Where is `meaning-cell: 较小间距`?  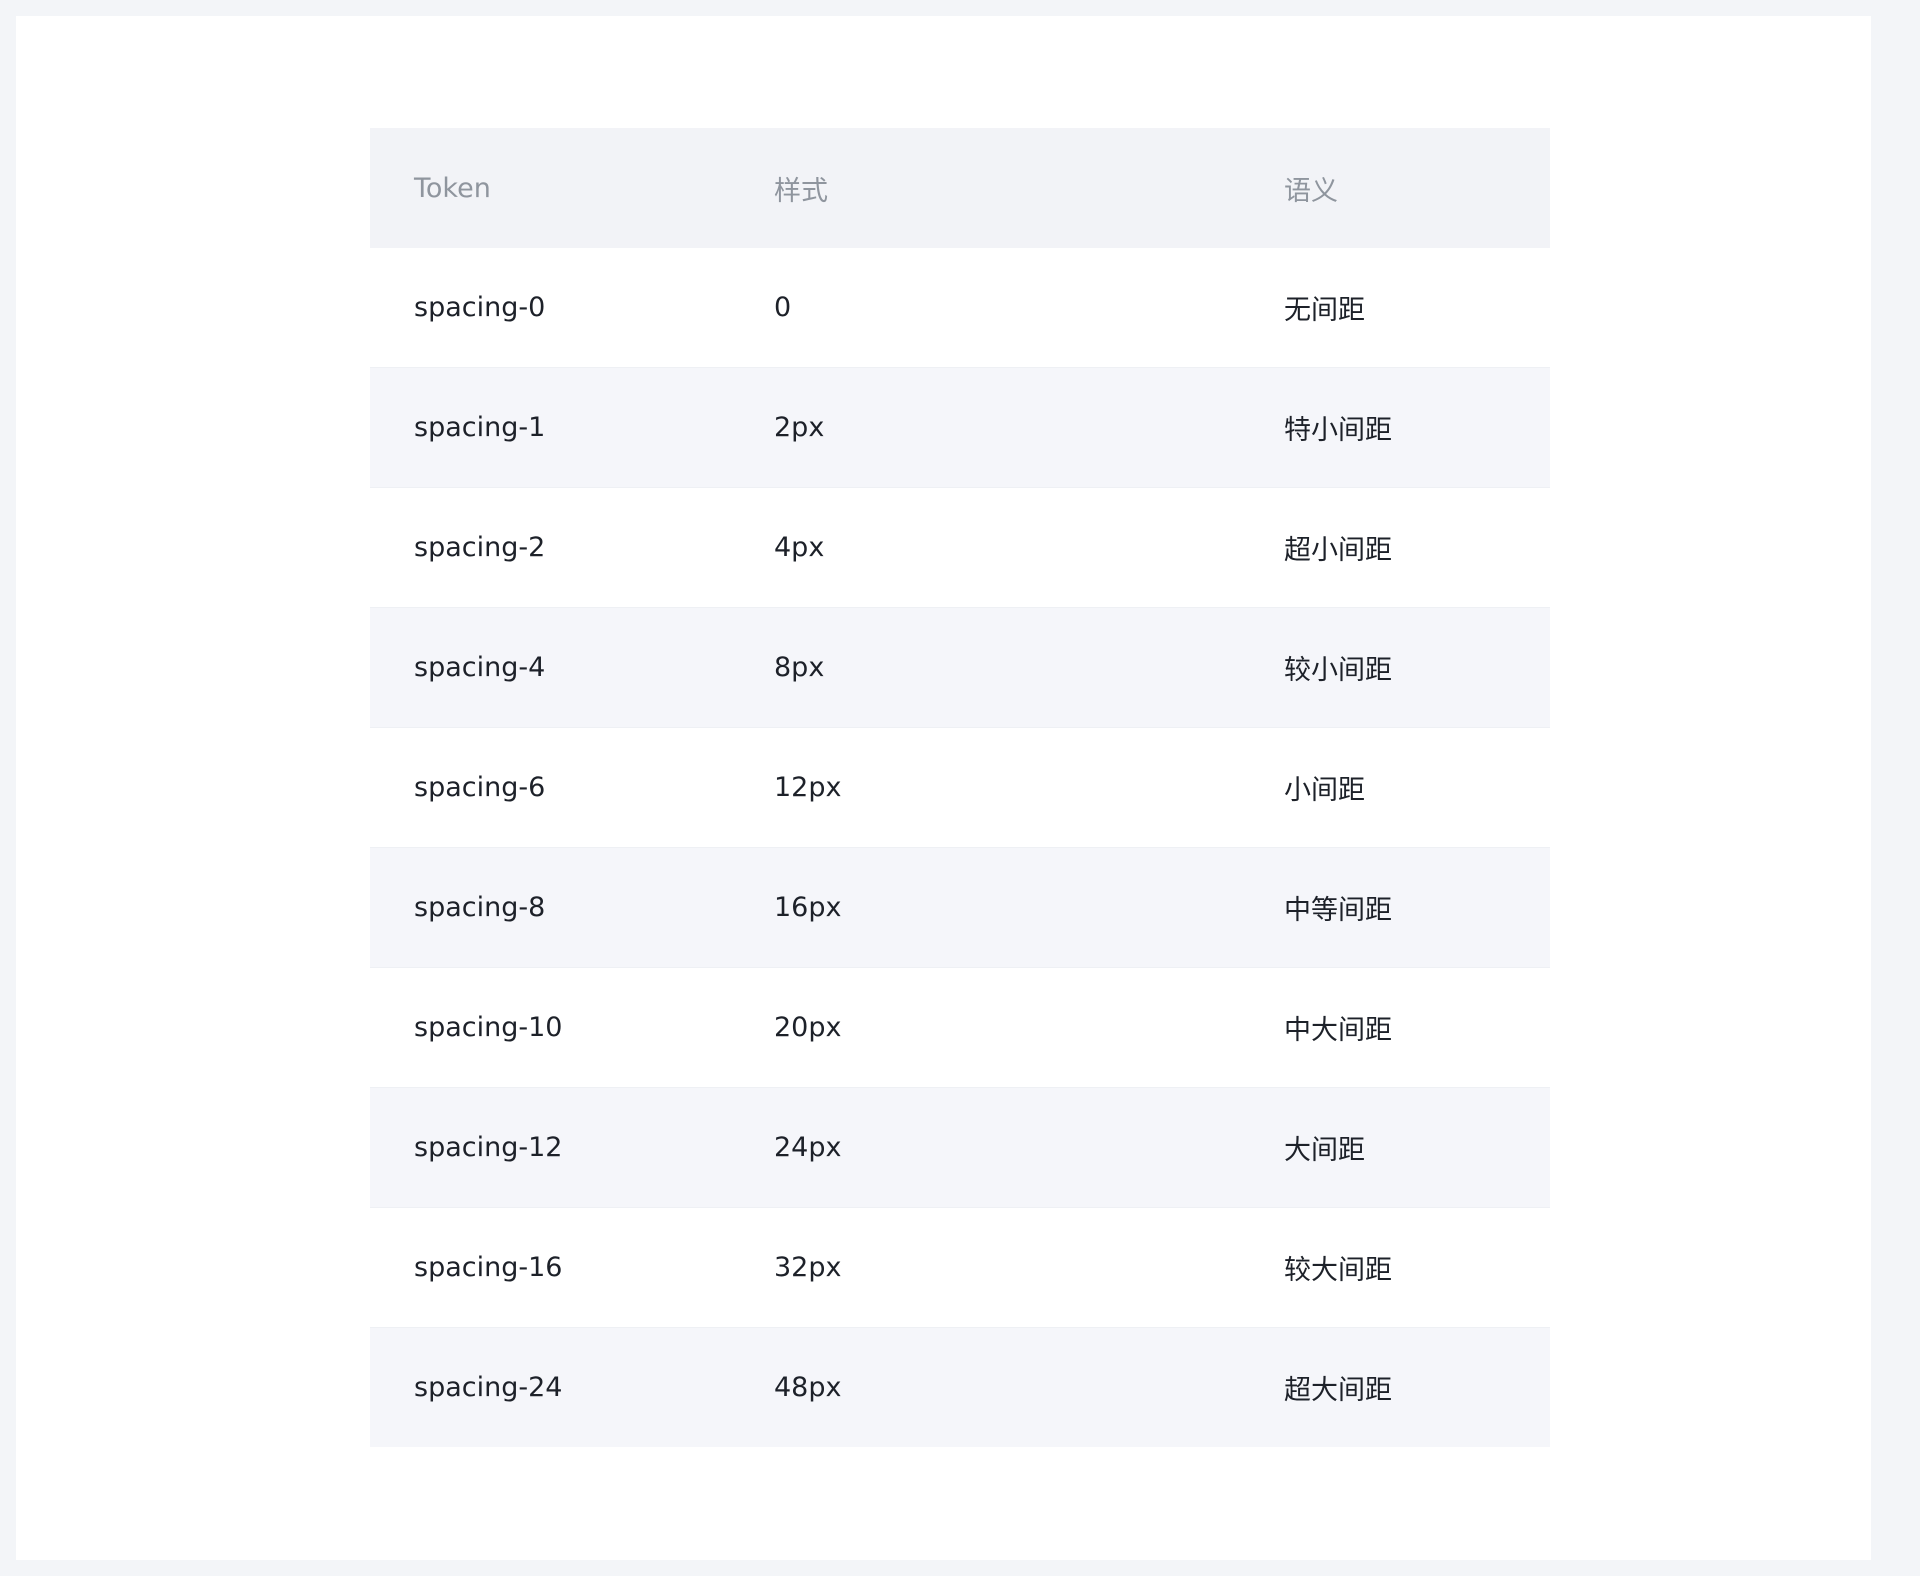 meaning-cell: 较小间距 is located at coordinates (1338, 670).